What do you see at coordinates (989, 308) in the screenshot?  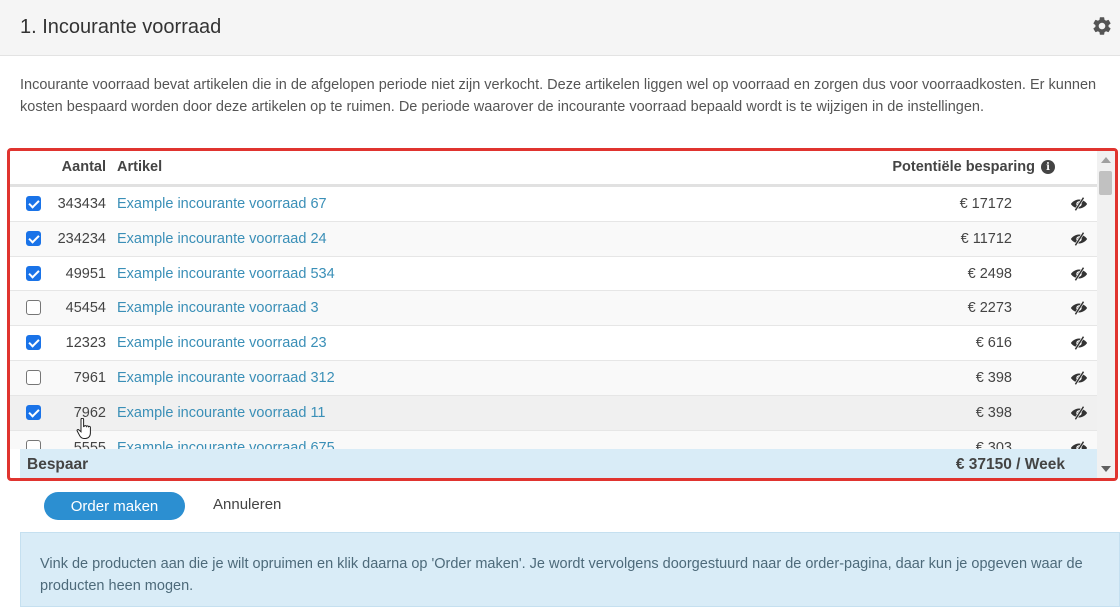 I see `row-besparing: € 2273` at bounding box center [989, 308].